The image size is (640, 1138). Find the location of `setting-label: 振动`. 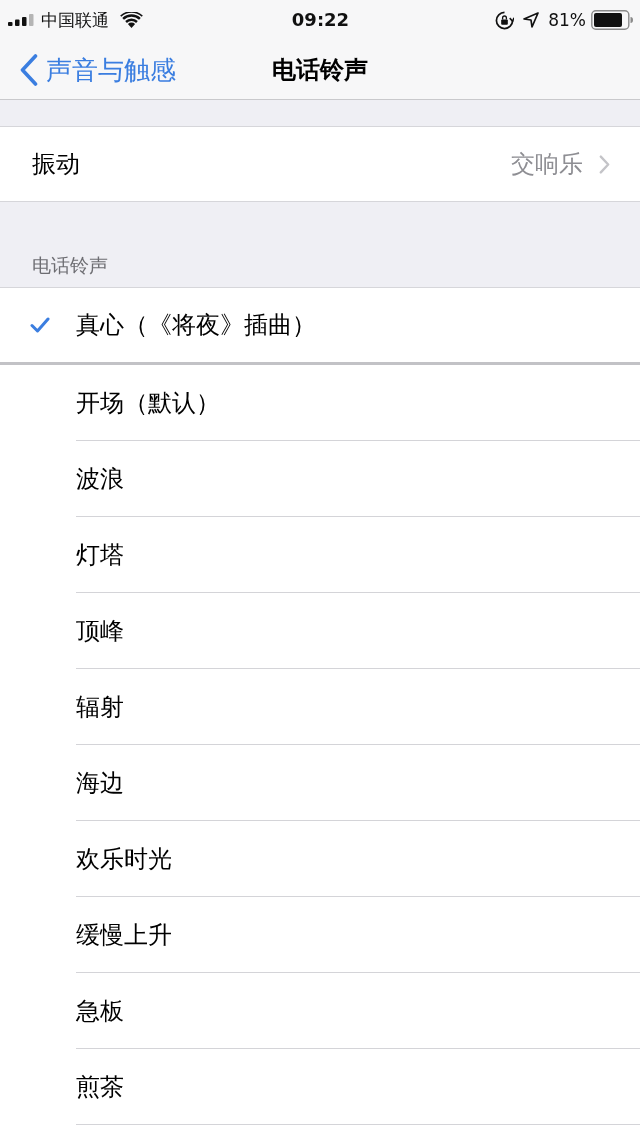

setting-label: 振动 is located at coordinates (56, 164).